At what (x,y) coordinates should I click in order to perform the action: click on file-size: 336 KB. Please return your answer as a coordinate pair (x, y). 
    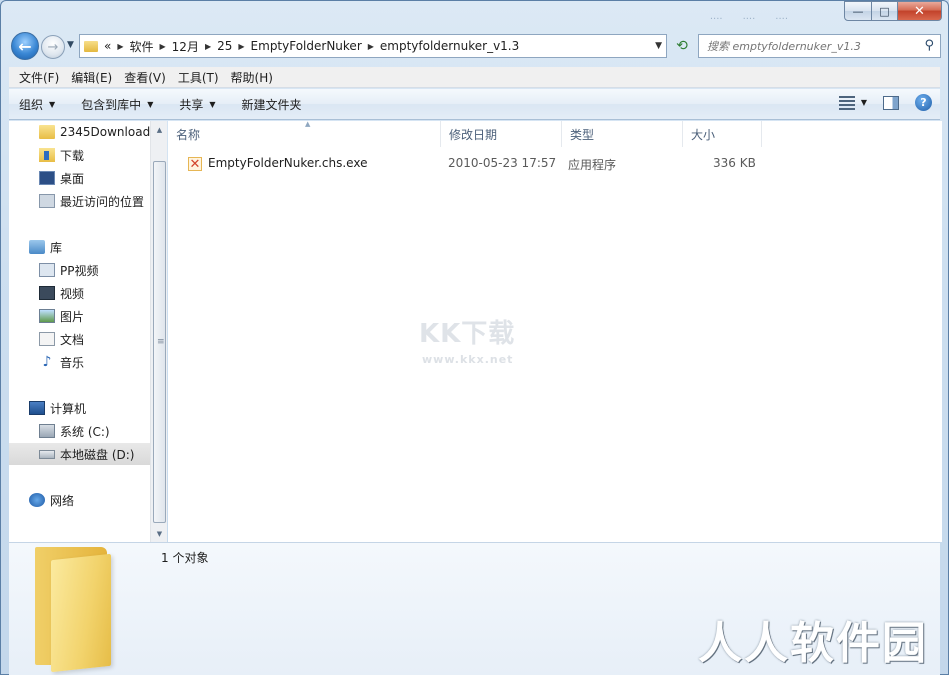
    Looking at the image, I should click on (734, 163).